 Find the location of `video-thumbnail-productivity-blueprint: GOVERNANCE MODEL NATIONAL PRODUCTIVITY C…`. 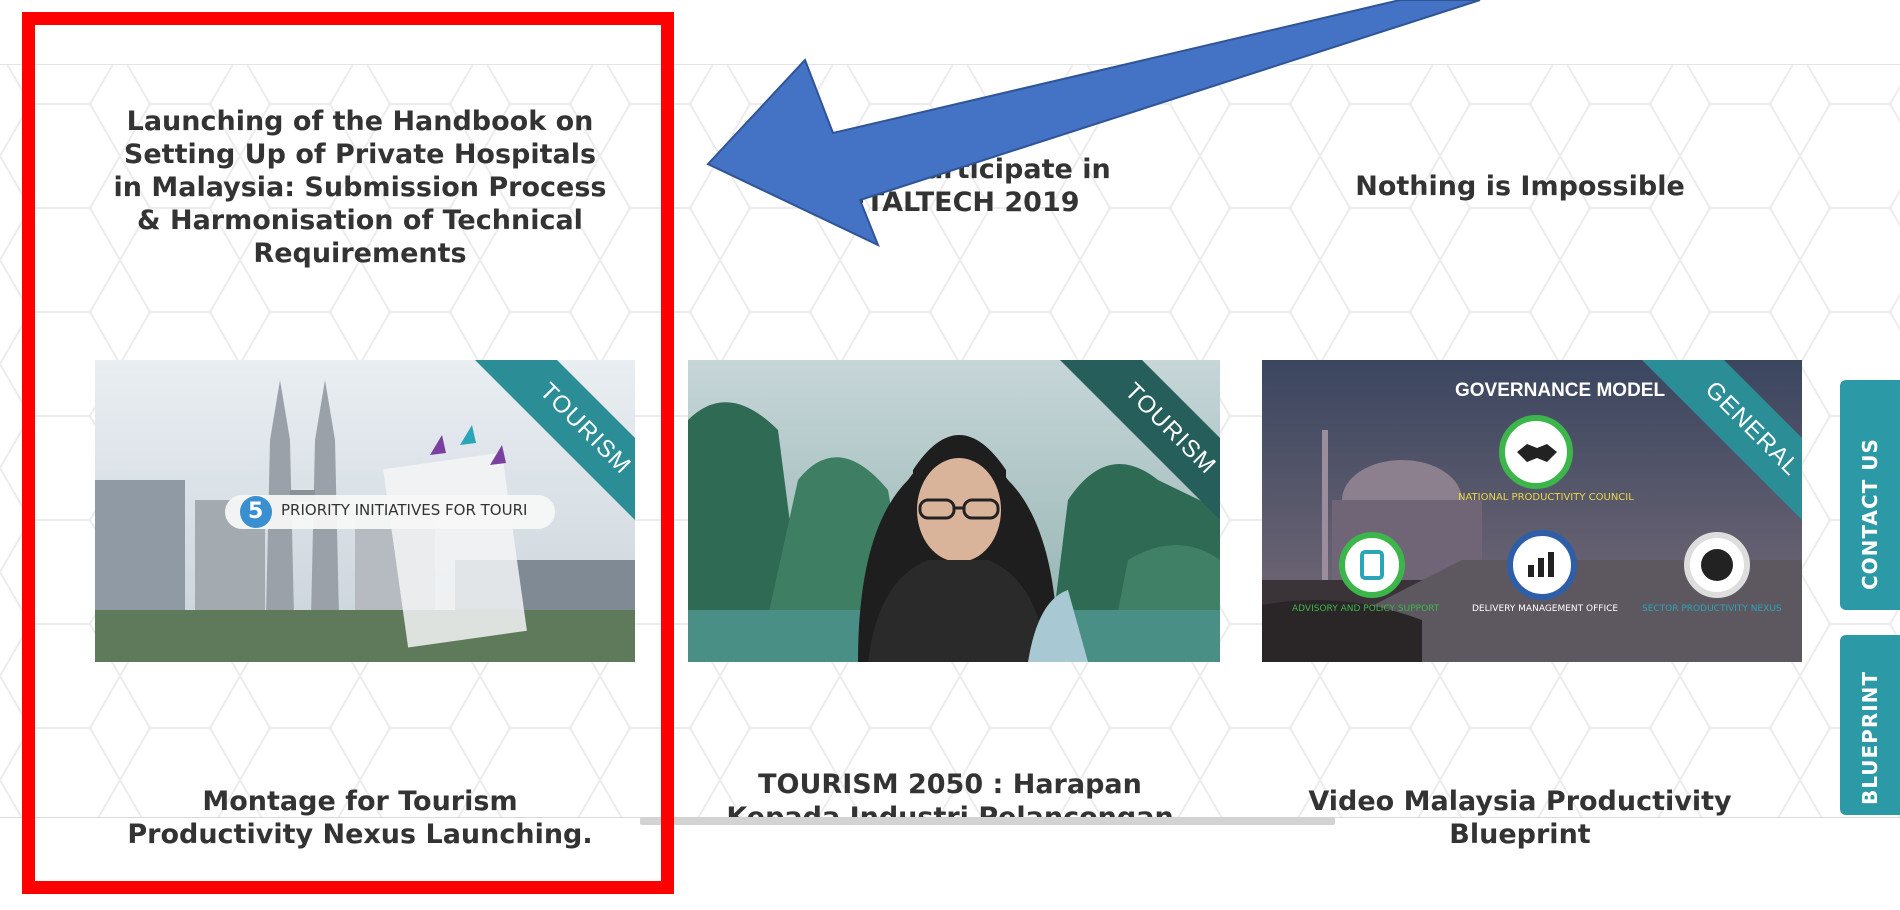

video-thumbnail-productivity-blueprint: GOVERNANCE MODEL NATIONAL PRODUCTIVITY C… is located at coordinates (1532, 511).